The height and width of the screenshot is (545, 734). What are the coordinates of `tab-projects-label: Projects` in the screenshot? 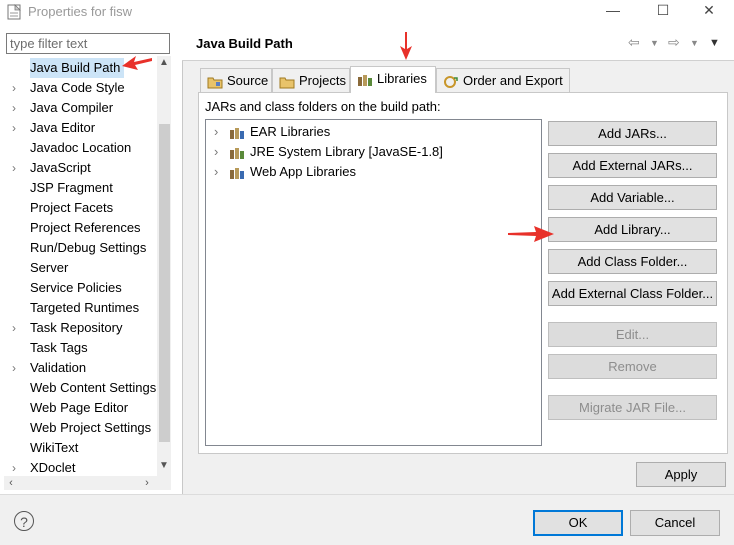 It's located at (322, 80).